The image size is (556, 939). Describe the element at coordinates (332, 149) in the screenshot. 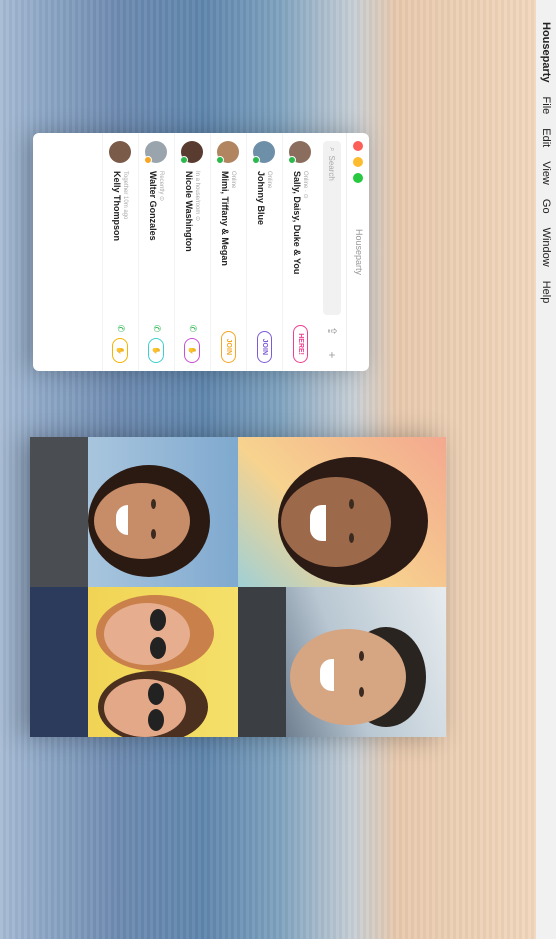

I see `search-icon: ⌕` at that location.